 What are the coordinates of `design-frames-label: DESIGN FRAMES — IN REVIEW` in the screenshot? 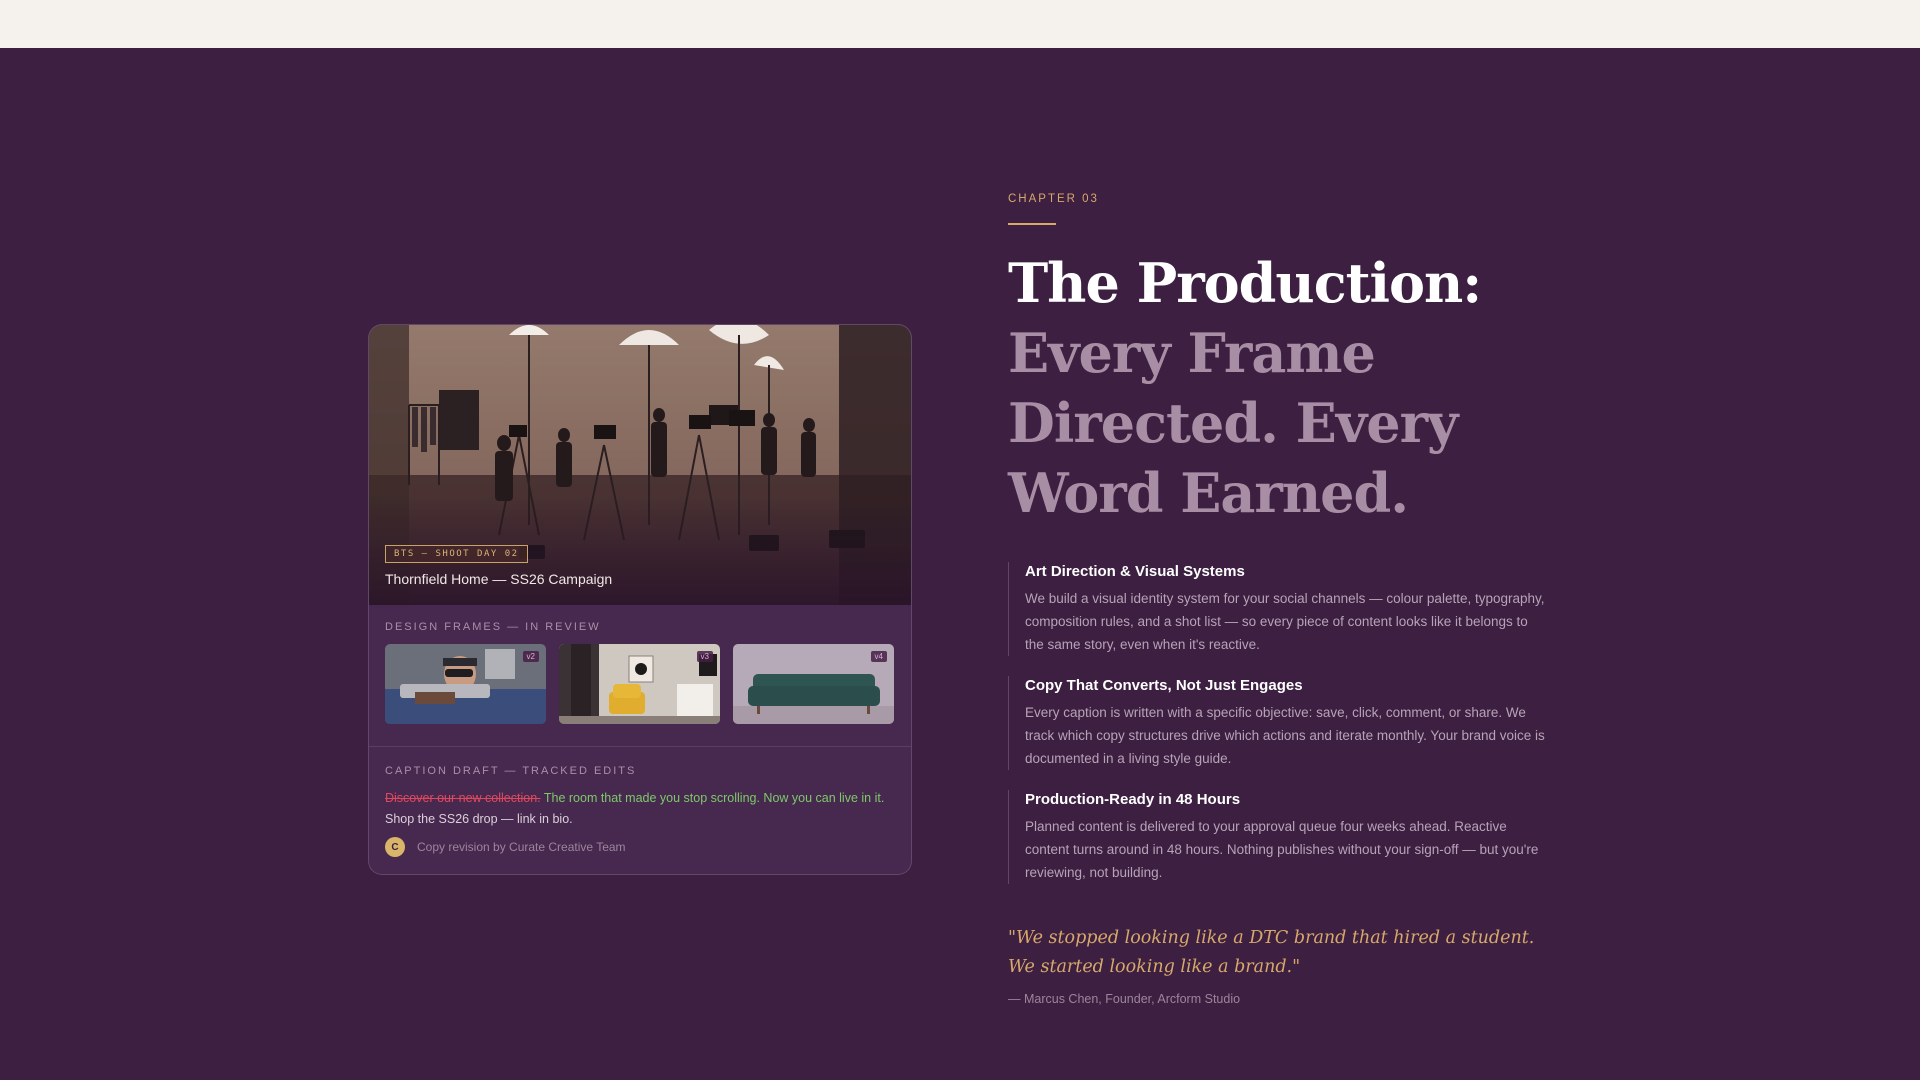 It's located at (493, 627).